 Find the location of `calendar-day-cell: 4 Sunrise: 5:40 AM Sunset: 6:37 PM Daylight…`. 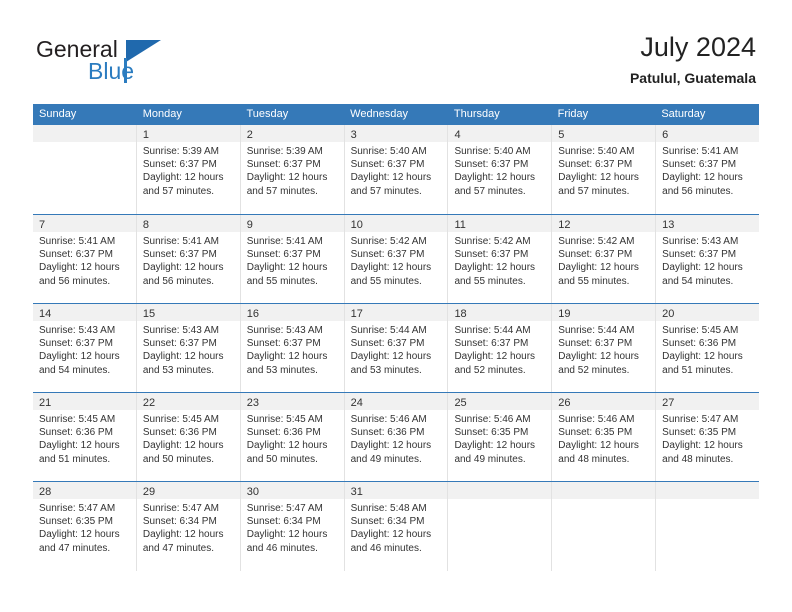

calendar-day-cell: 4 Sunrise: 5:40 AM Sunset: 6:37 PM Daylight… is located at coordinates (499, 169).